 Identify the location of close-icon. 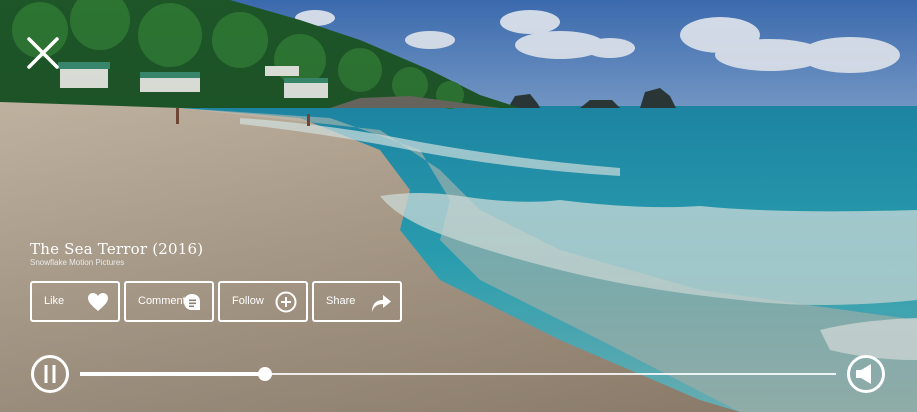
(43, 53).